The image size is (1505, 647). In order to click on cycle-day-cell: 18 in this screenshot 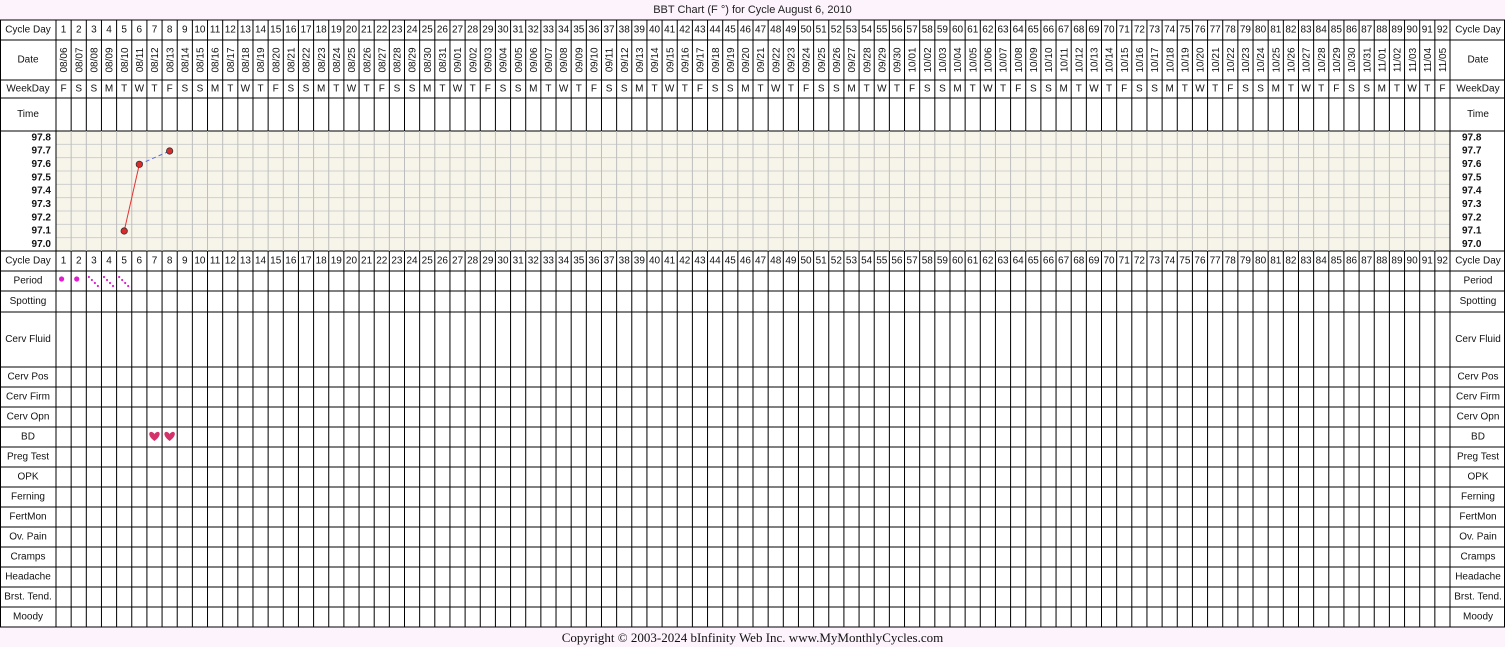, I will do `click(322, 261)`.